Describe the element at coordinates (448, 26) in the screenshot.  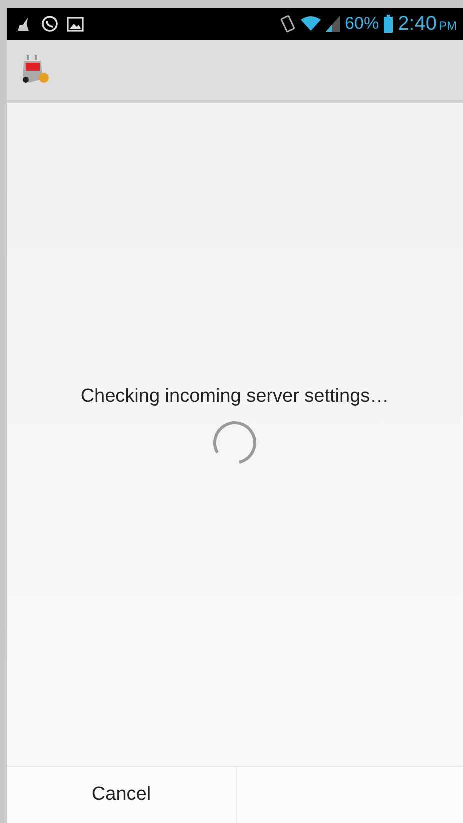
I see `clock-meridiem: PM` at that location.